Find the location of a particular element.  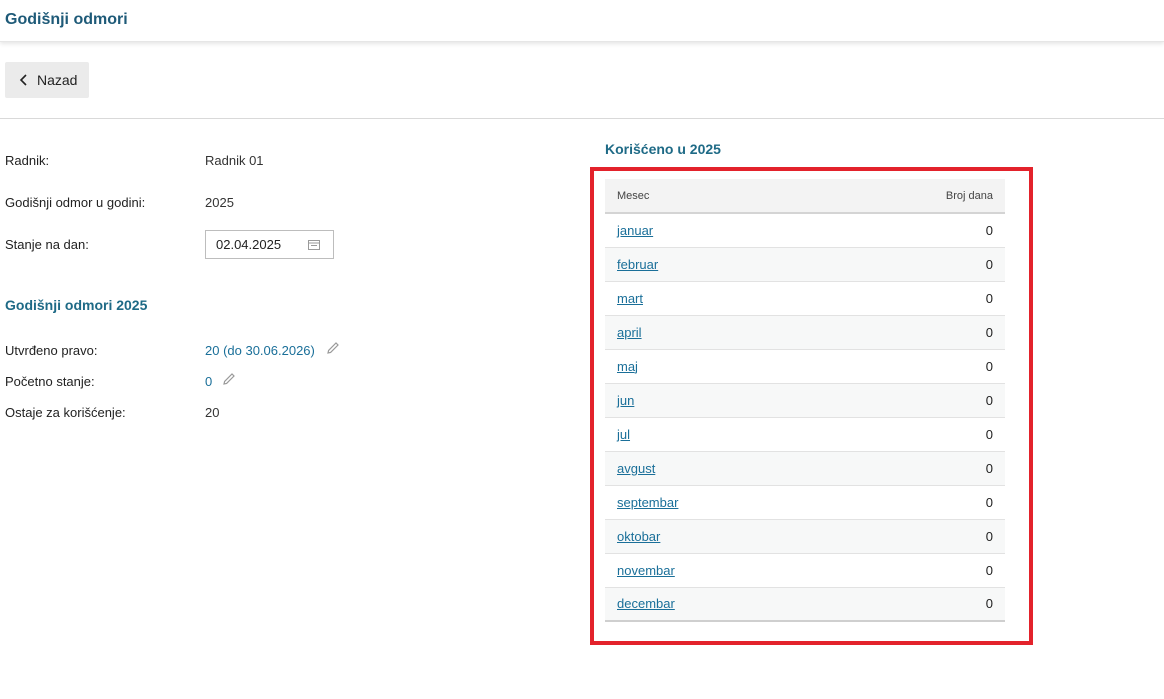

table-row: mart 0 is located at coordinates (805, 298).